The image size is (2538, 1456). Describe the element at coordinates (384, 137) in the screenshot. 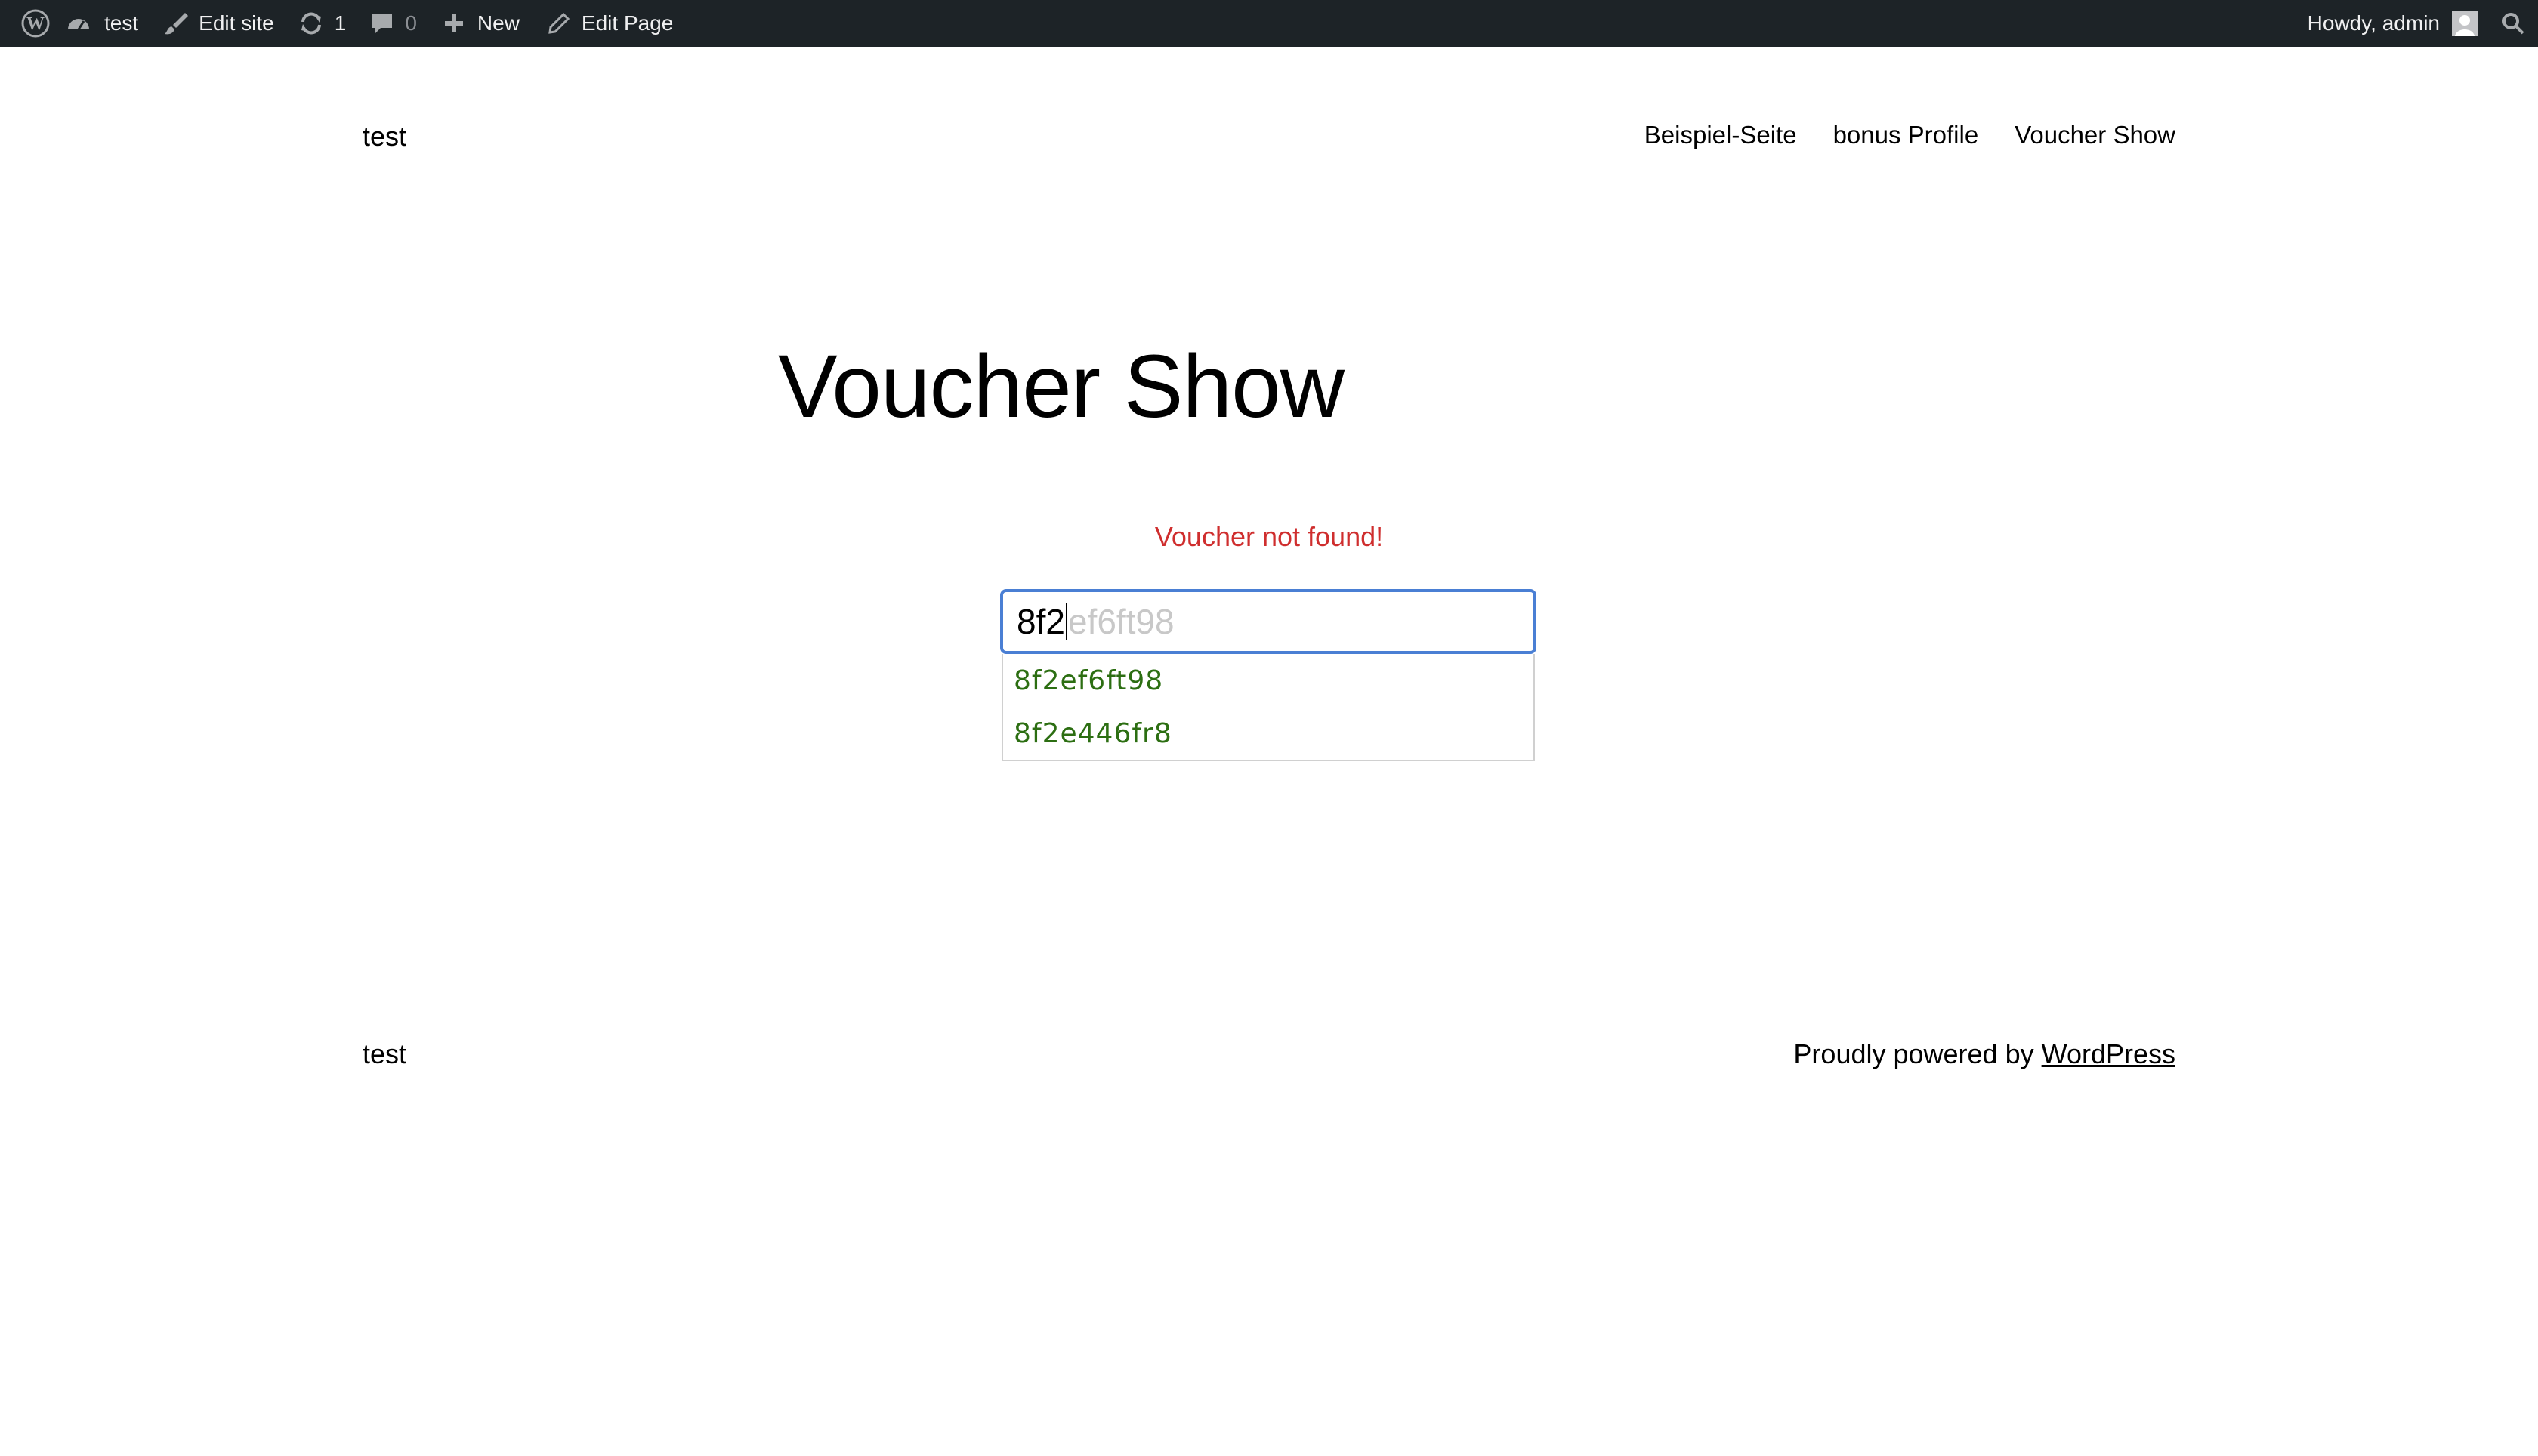

I see `site-title-link: test` at that location.